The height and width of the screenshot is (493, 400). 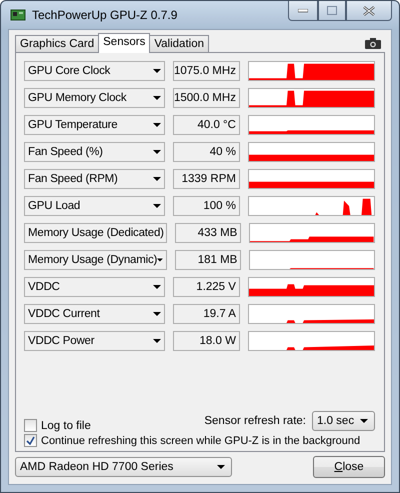 I want to click on maximize-icon, so click(x=332, y=10).